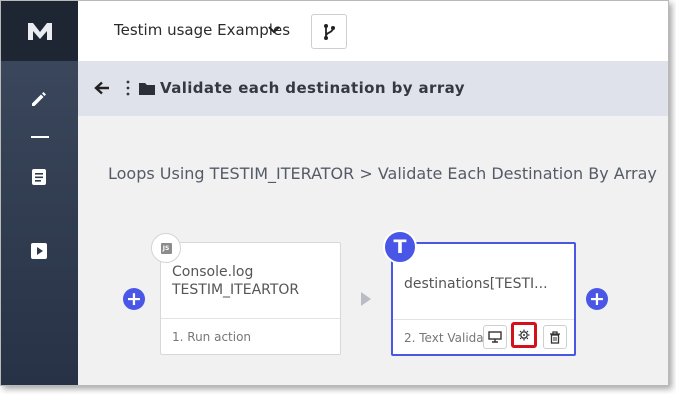 The image size is (676, 394). I want to click on gear-icon, so click(524, 335).